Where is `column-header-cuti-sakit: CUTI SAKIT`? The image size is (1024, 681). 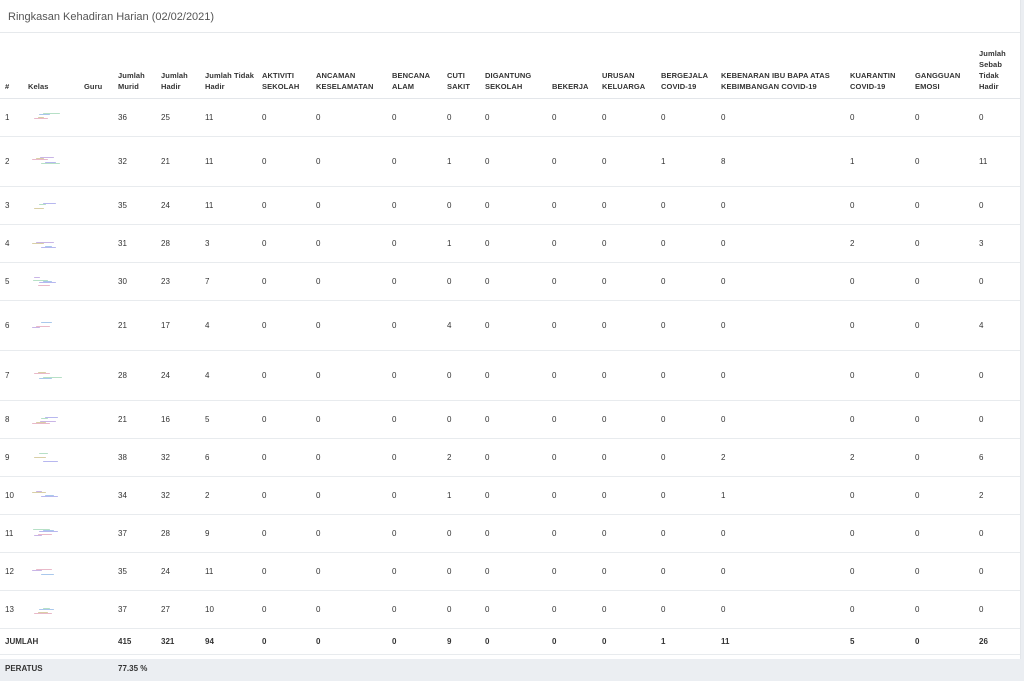 column-header-cuti-sakit: CUTI SAKIT is located at coordinates (461, 66).